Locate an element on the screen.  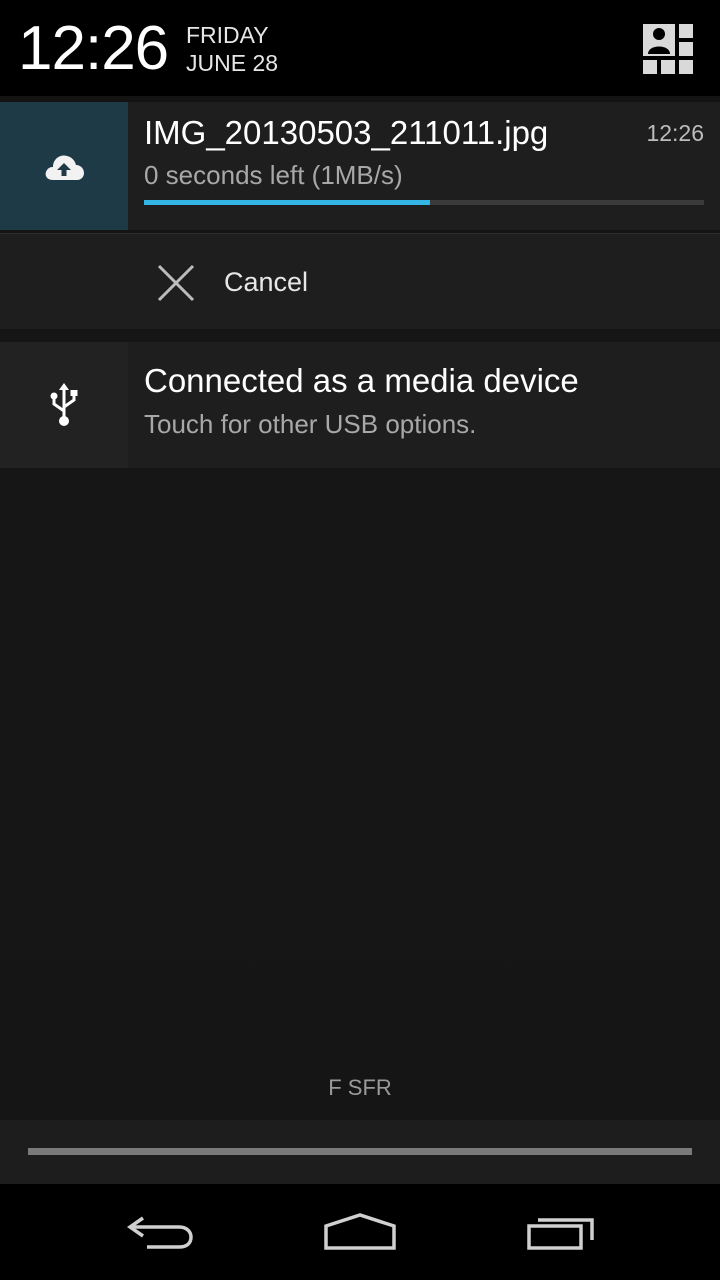
back-button is located at coordinates (160, 1232).